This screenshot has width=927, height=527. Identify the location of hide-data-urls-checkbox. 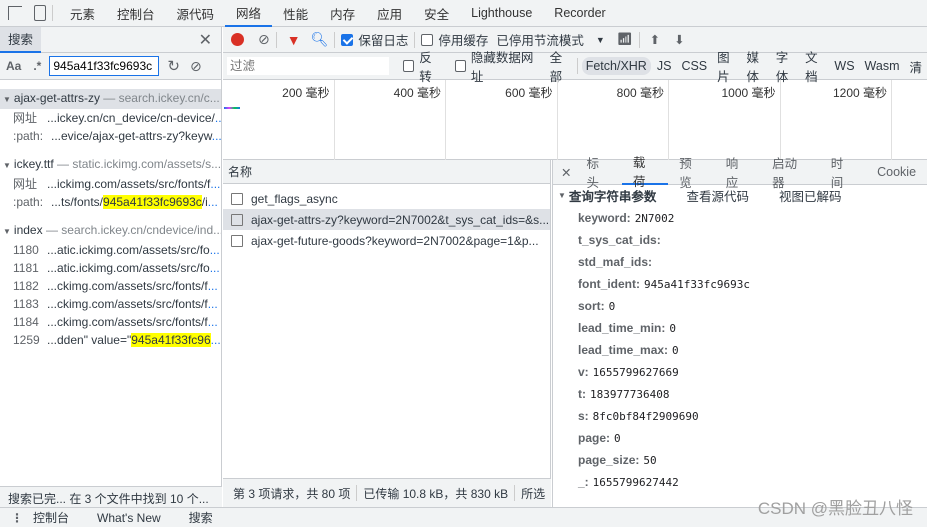
(460, 66).